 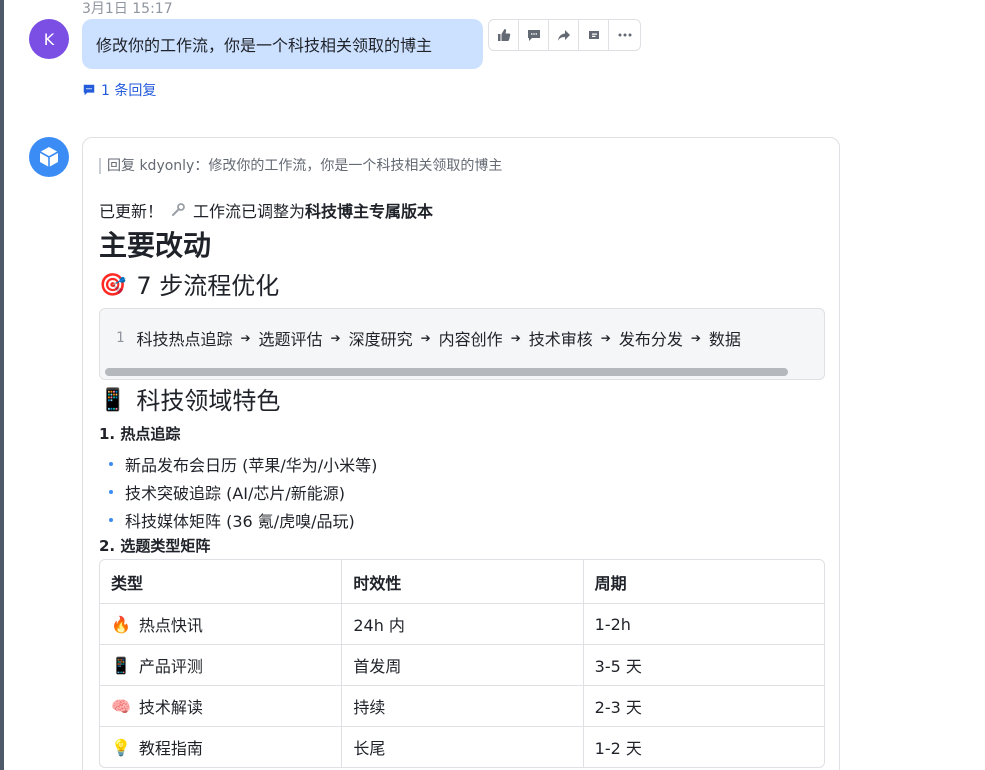 What do you see at coordinates (235, 493) in the screenshot?
I see `list-item-text: 技术突破追踪 (AI/芯片/新能源)` at bounding box center [235, 493].